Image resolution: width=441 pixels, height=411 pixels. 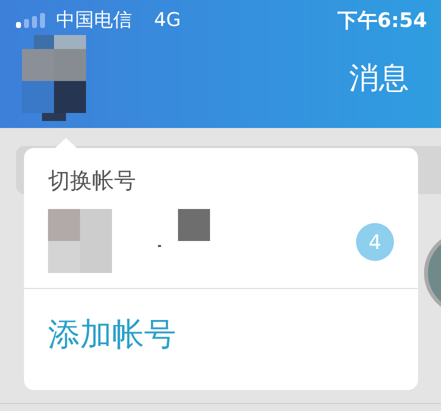 What do you see at coordinates (379, 79) in the screenshot?
I see `page-title: 消息` at bounding box center [379, 79].